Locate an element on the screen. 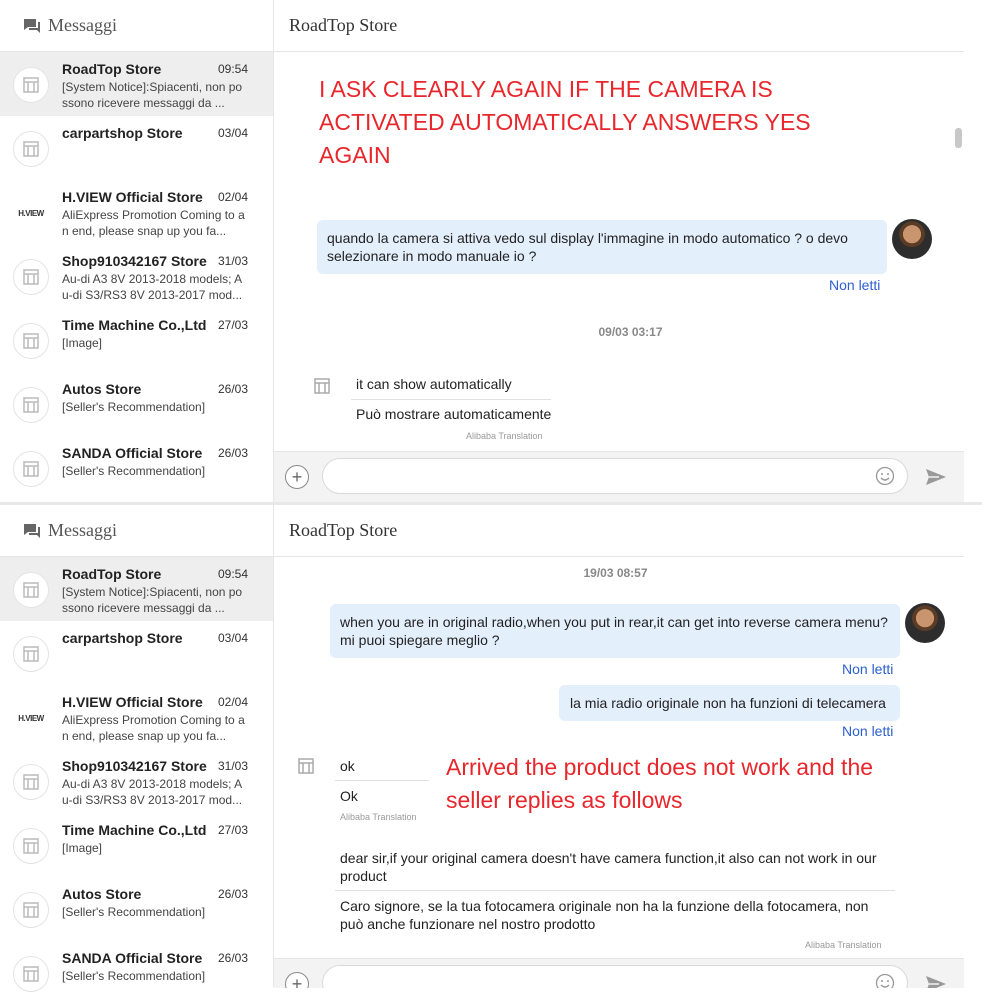  conversation-time: 02/04 is located at coordinates (232, 197).